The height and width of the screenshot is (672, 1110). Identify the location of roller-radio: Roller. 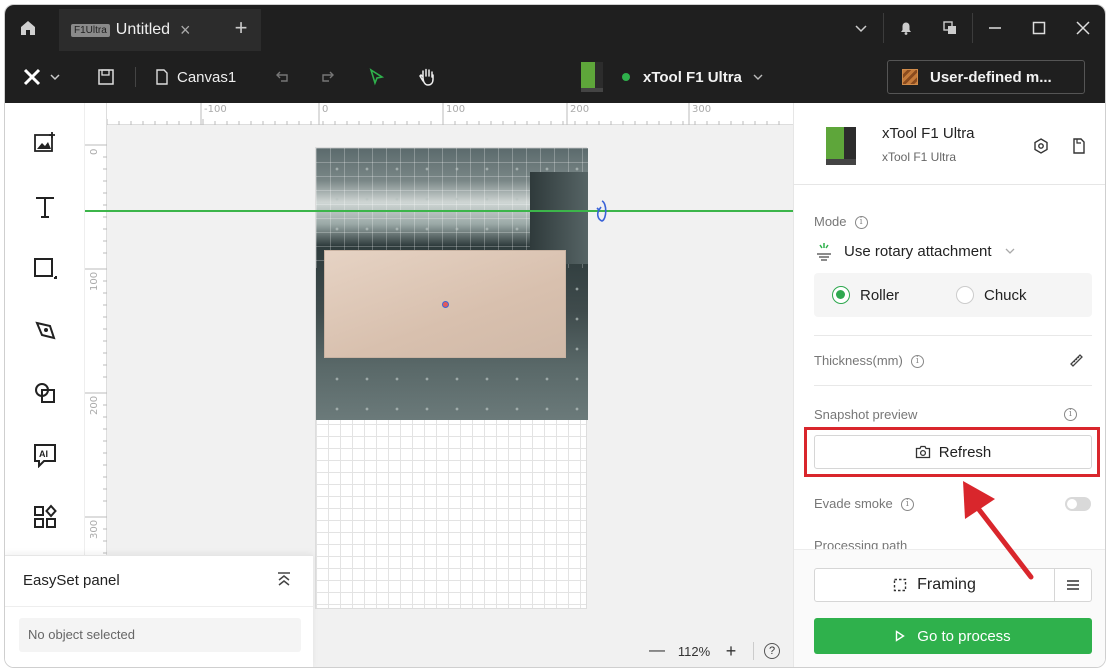
(865, 295).